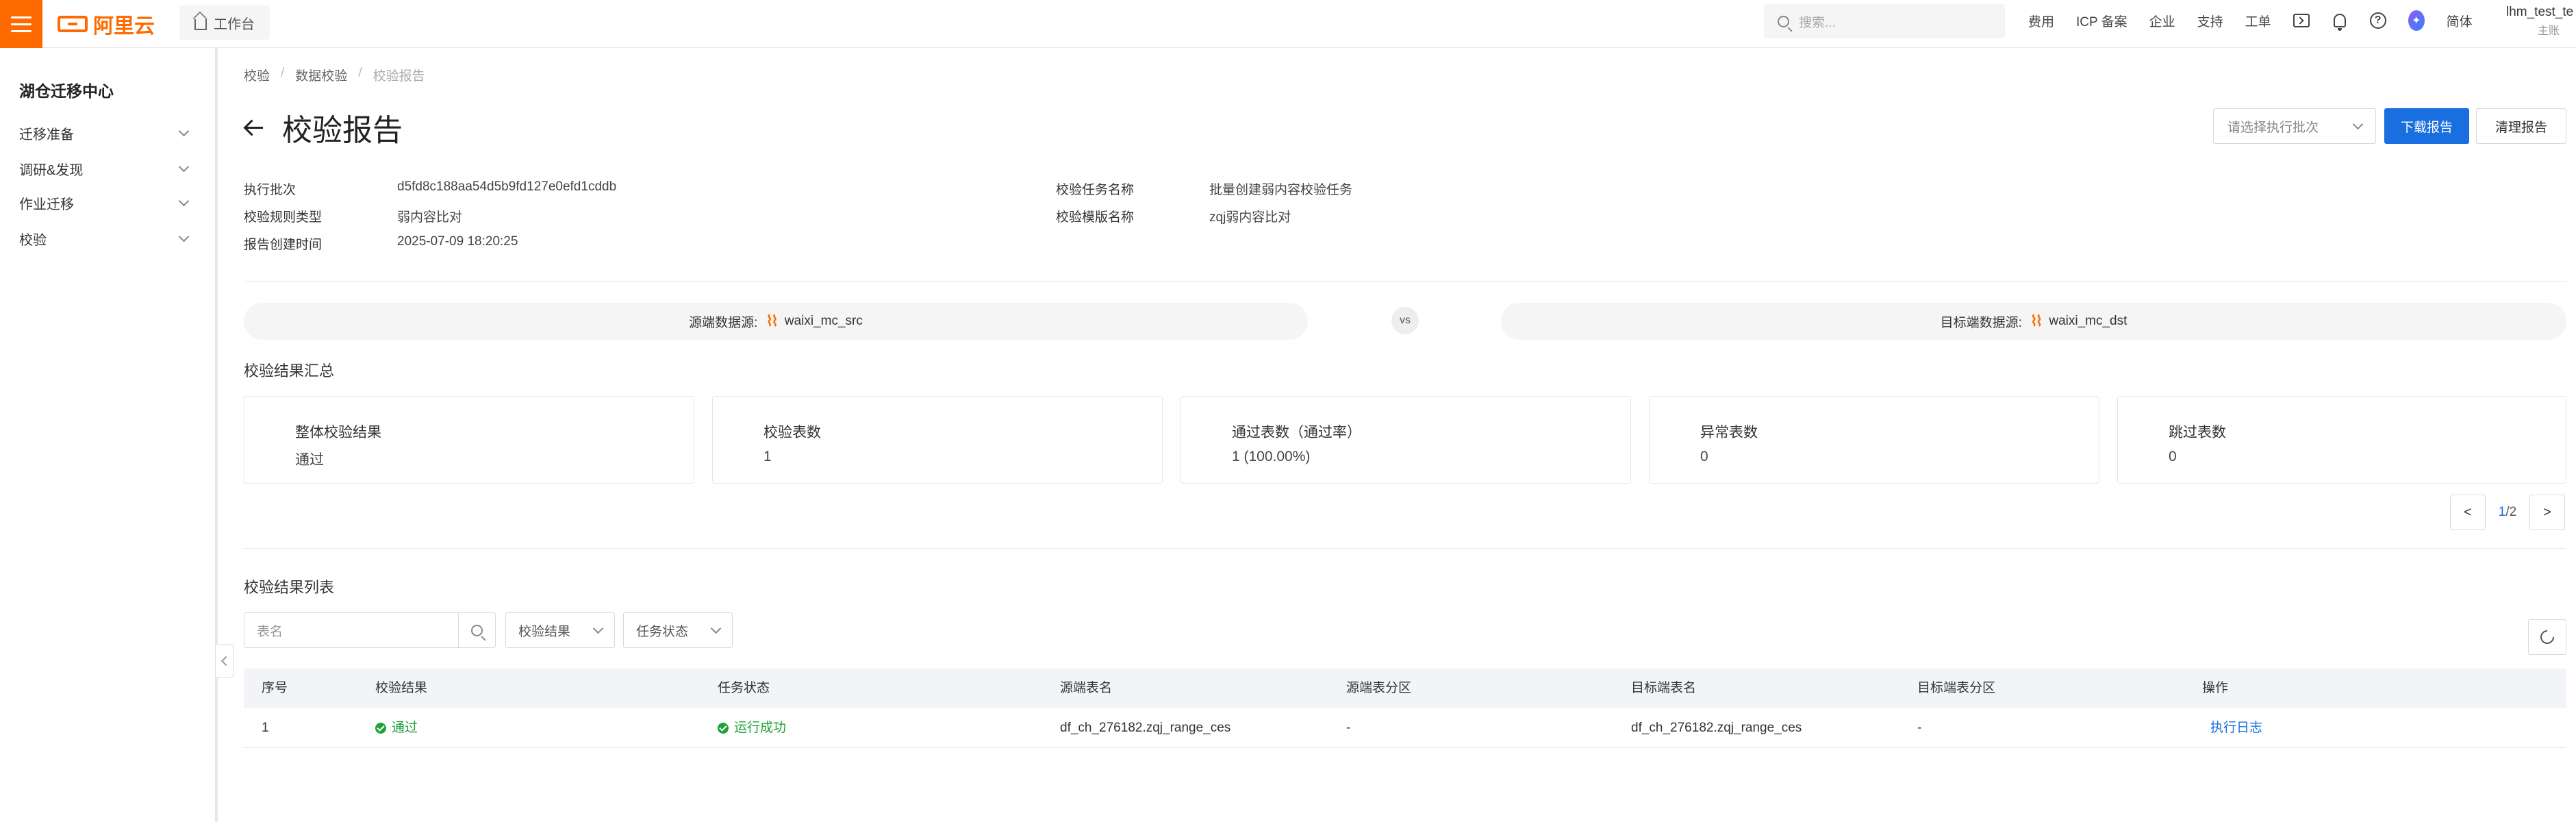  I want to click on ai-assistant-icon: ✦, so click(2416, 21).